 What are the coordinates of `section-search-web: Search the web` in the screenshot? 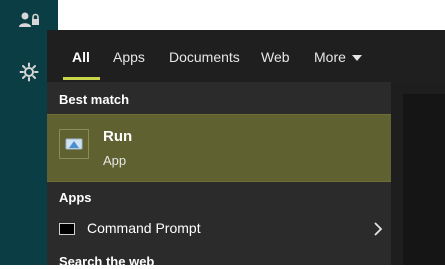 It's located at (107, 261).